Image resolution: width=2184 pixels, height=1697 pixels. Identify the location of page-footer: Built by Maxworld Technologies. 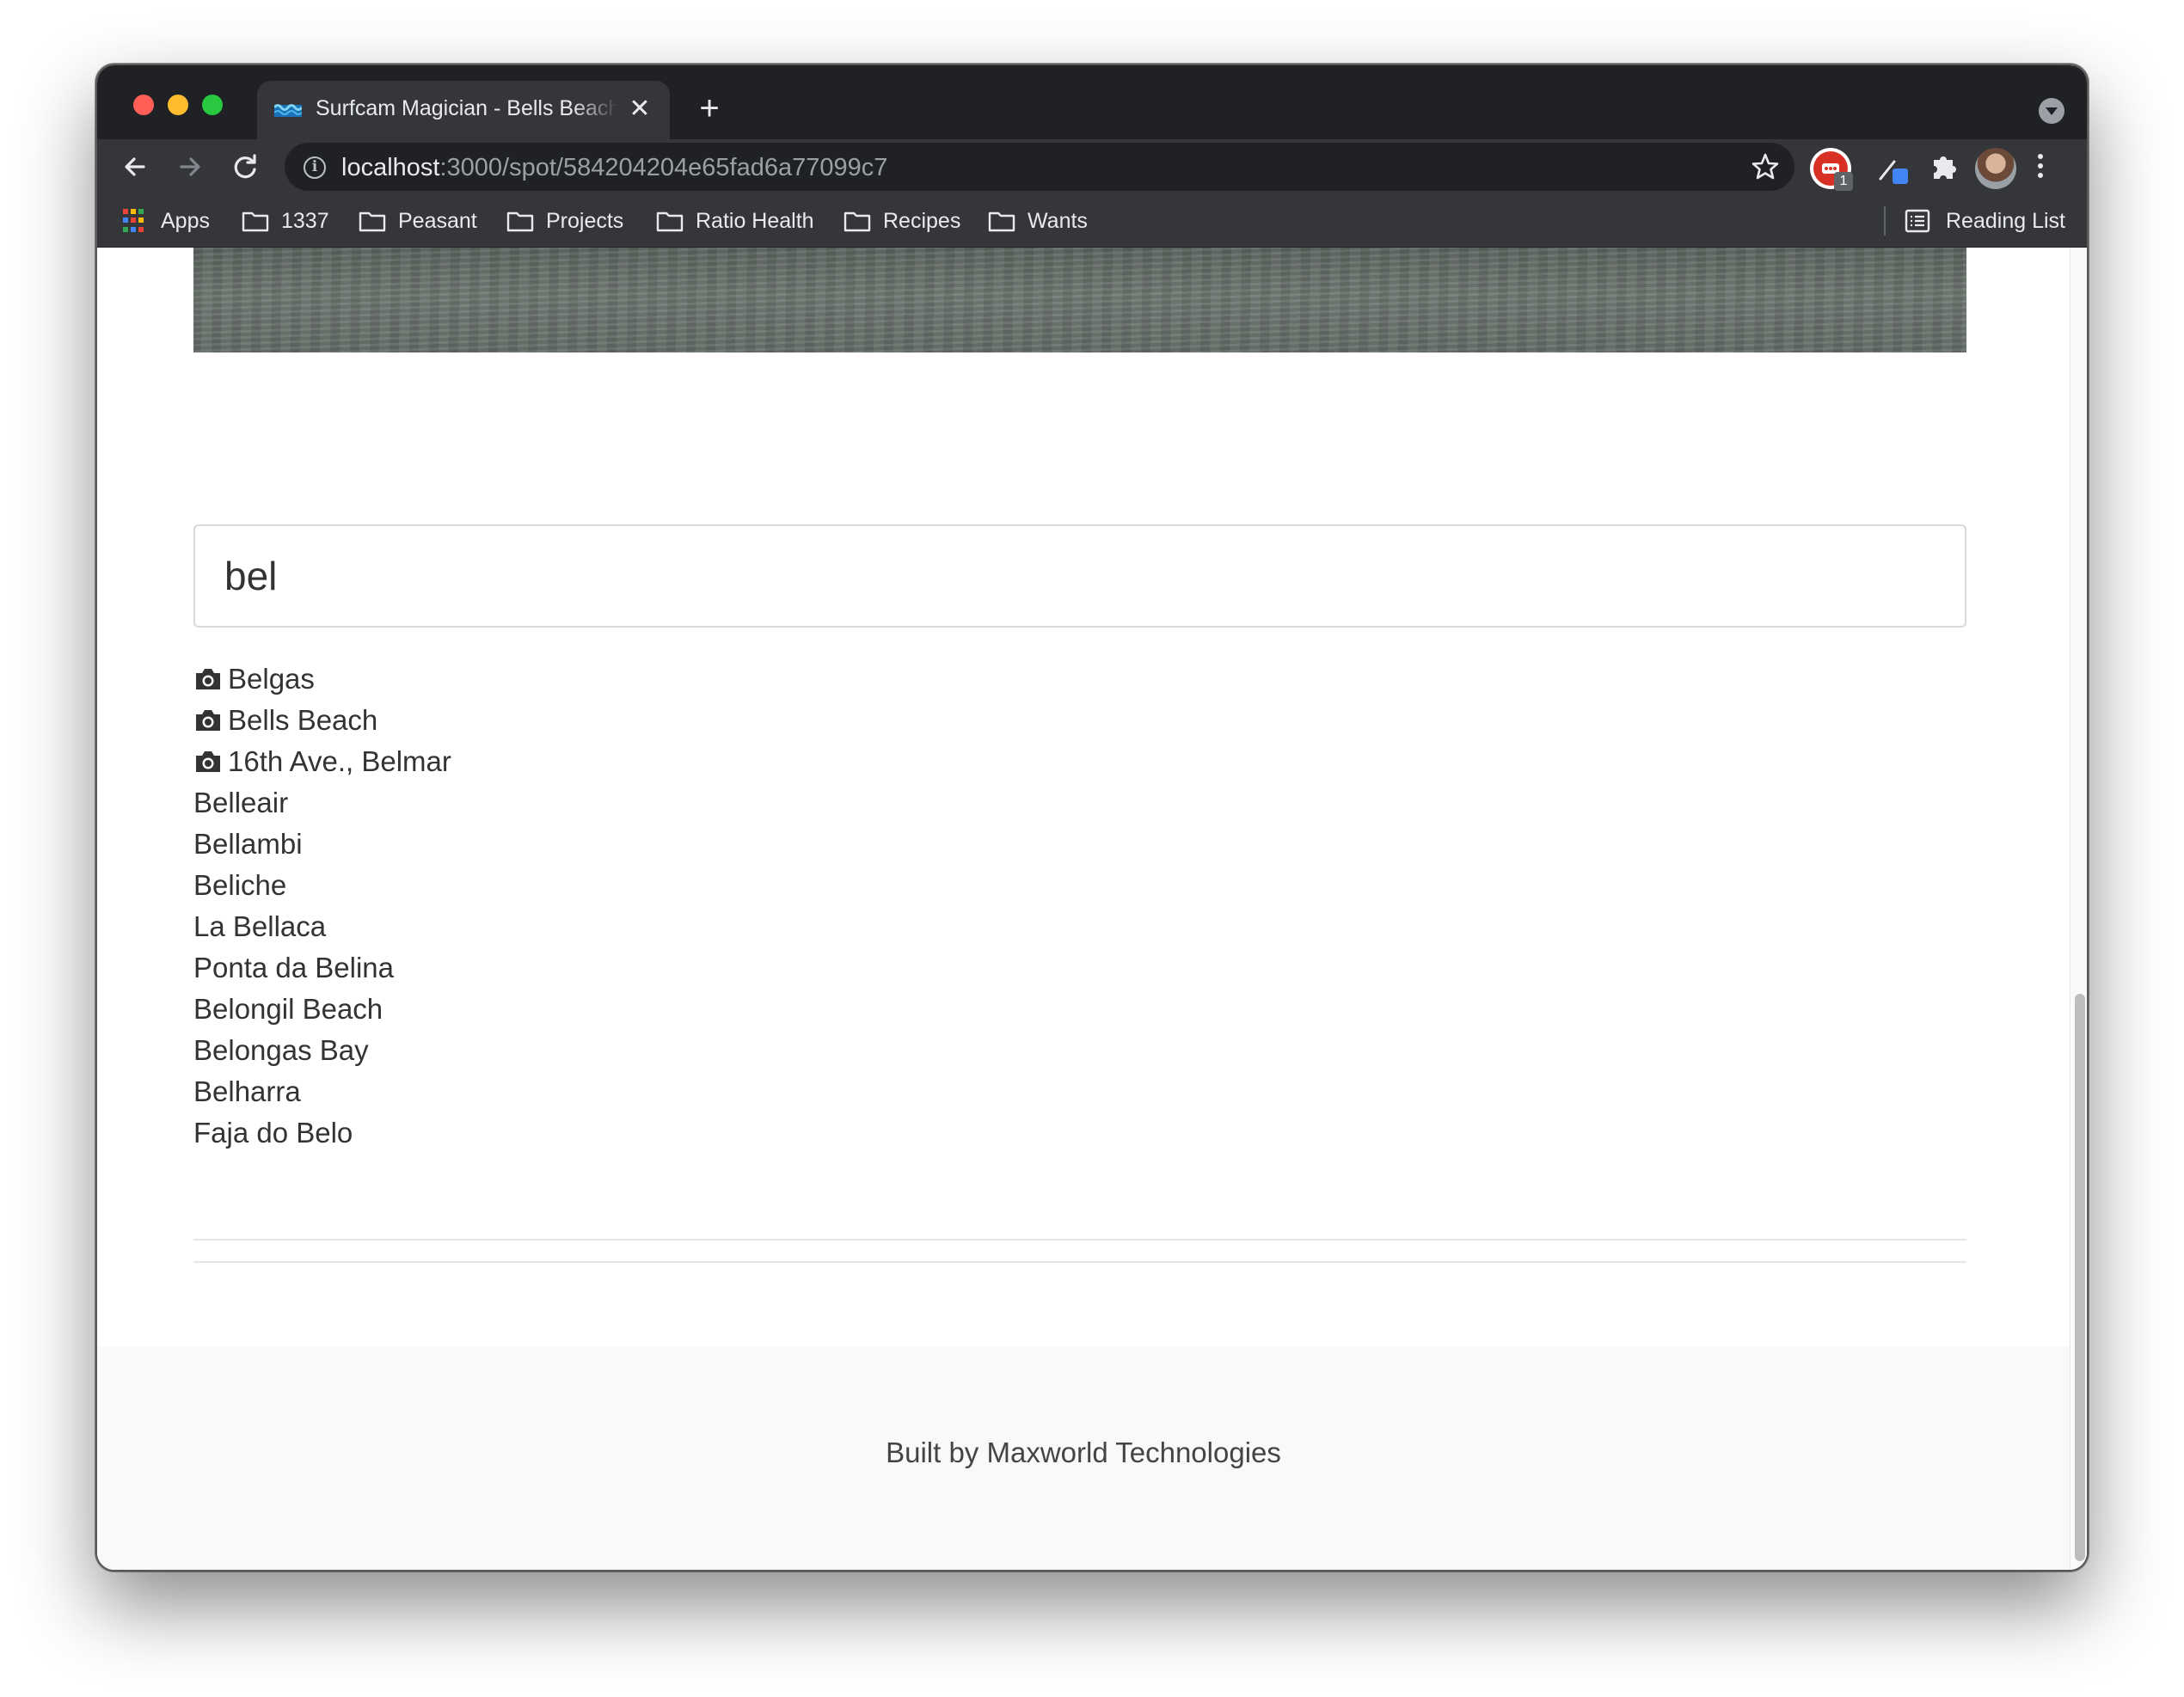
(1083, 1458).